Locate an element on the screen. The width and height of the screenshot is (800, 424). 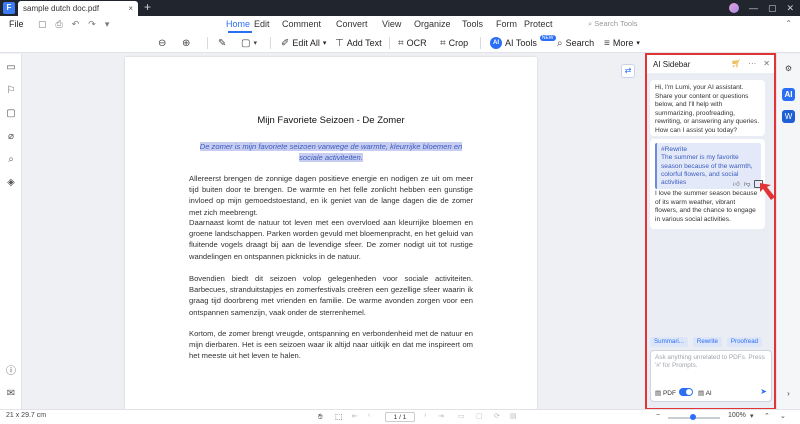
ai-tools-button: AI AI Tools NEW is located at coordinates (523, 42).